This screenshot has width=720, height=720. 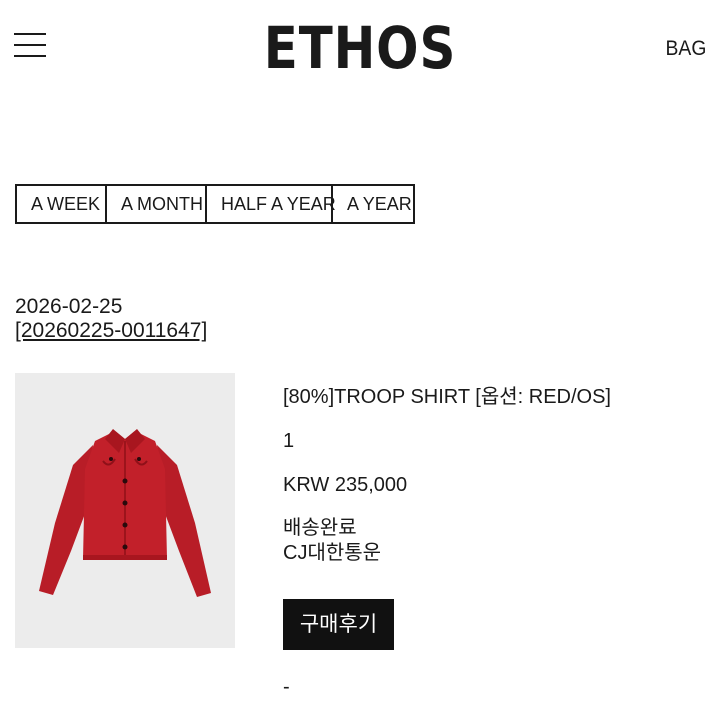 I want to click on red-shirt-image, so click(x=125, y=510).